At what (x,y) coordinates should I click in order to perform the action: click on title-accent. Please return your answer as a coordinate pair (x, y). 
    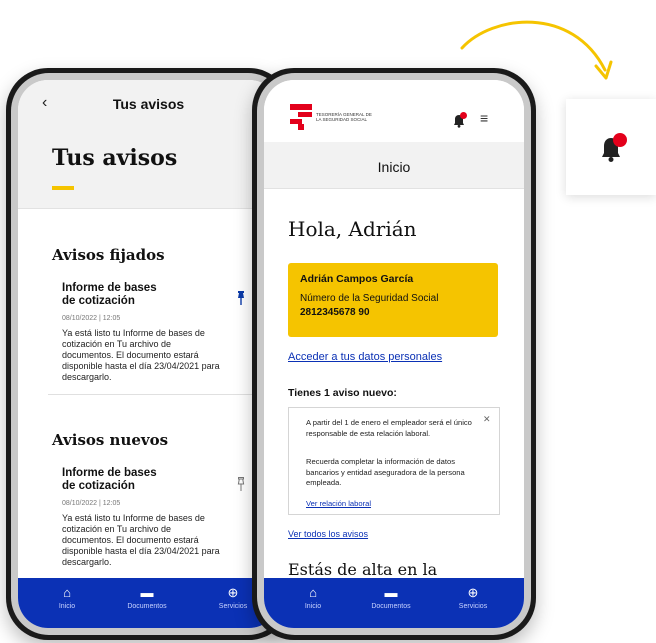
    Looking at the image, I should click on (63, 188).